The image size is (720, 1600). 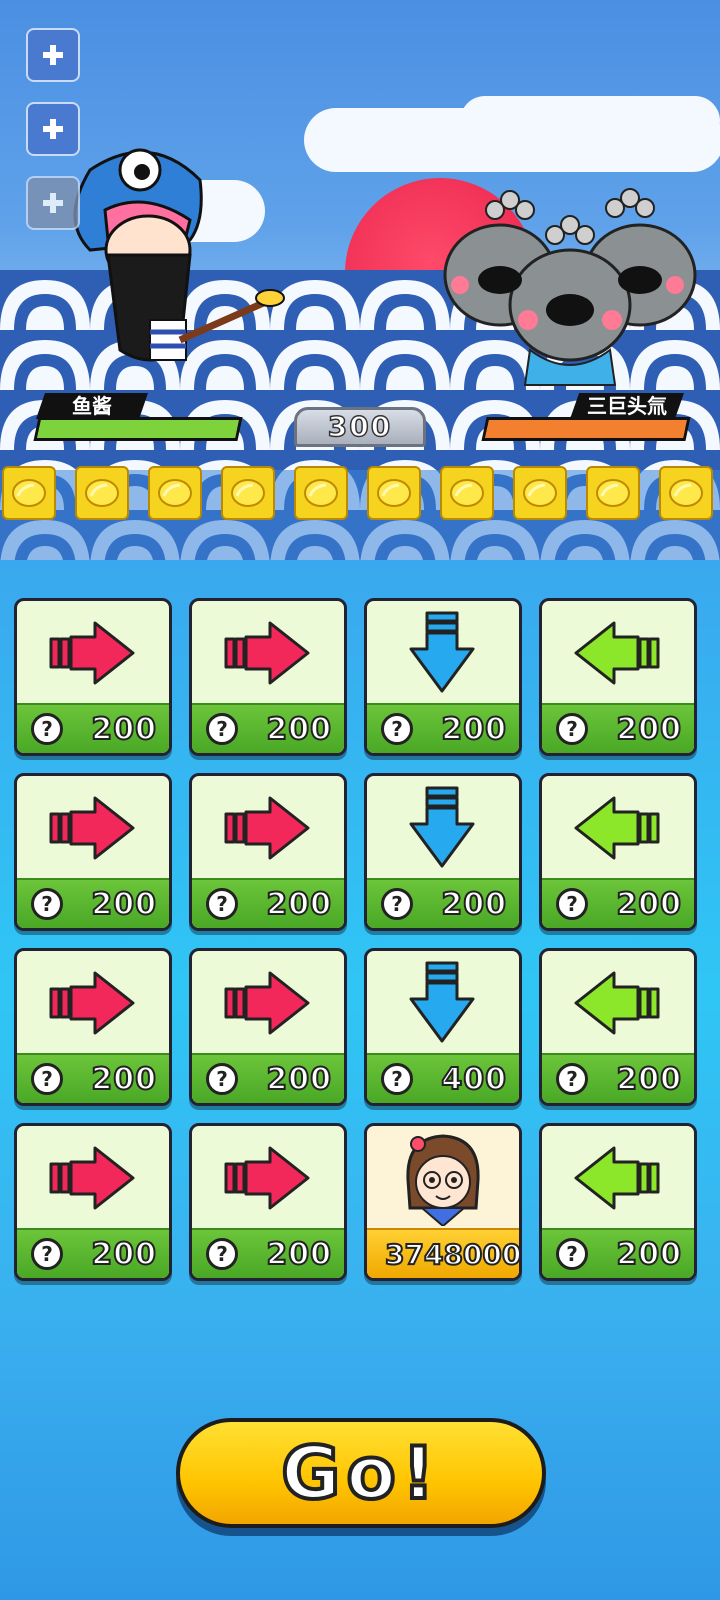 I want to click on go-button: Go!, so click(x=361, y=1473).